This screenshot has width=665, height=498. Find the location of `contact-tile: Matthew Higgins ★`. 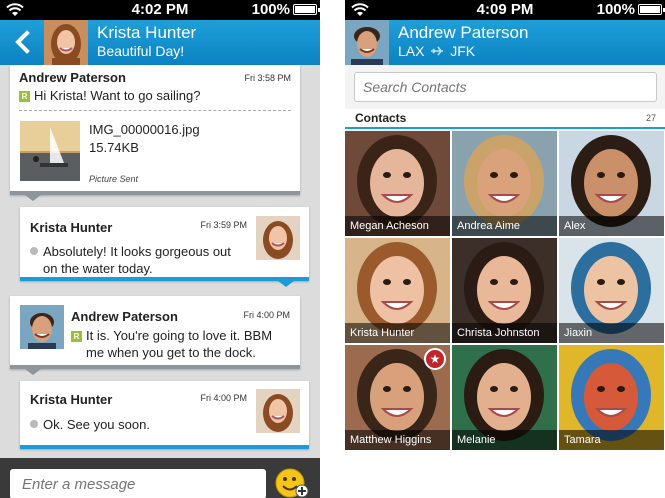

contact-tile: Matthew Higgins ★ is located at coordinates (397, 397).